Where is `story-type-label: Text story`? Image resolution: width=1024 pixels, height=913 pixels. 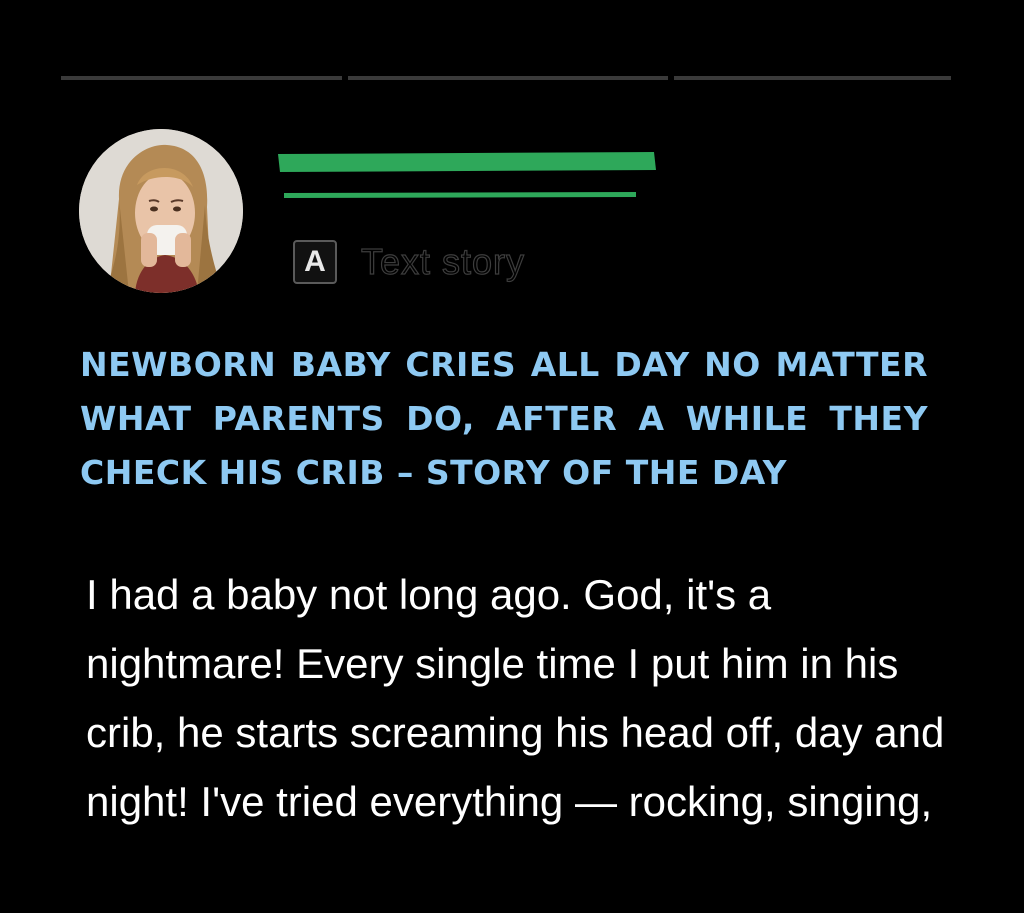 story-type-label: Text story is located at coordinates (443, 261).